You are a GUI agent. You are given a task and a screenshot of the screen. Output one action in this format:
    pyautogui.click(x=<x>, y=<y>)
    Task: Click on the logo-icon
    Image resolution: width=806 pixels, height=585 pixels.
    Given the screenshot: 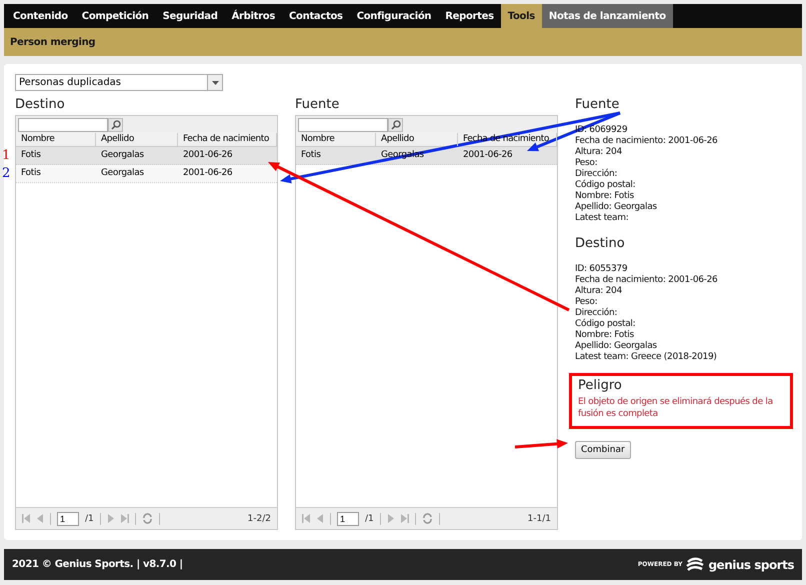 What is the action you would take?
    pyautogui.click(x=695, y=564)
    